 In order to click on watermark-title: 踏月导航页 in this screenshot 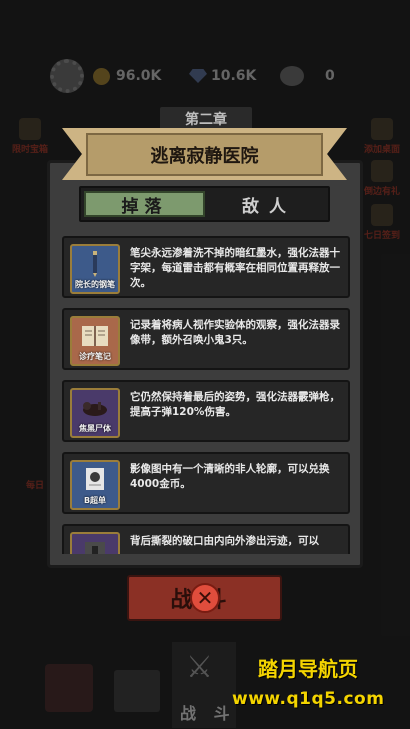, I will do `click(308, 669)`.